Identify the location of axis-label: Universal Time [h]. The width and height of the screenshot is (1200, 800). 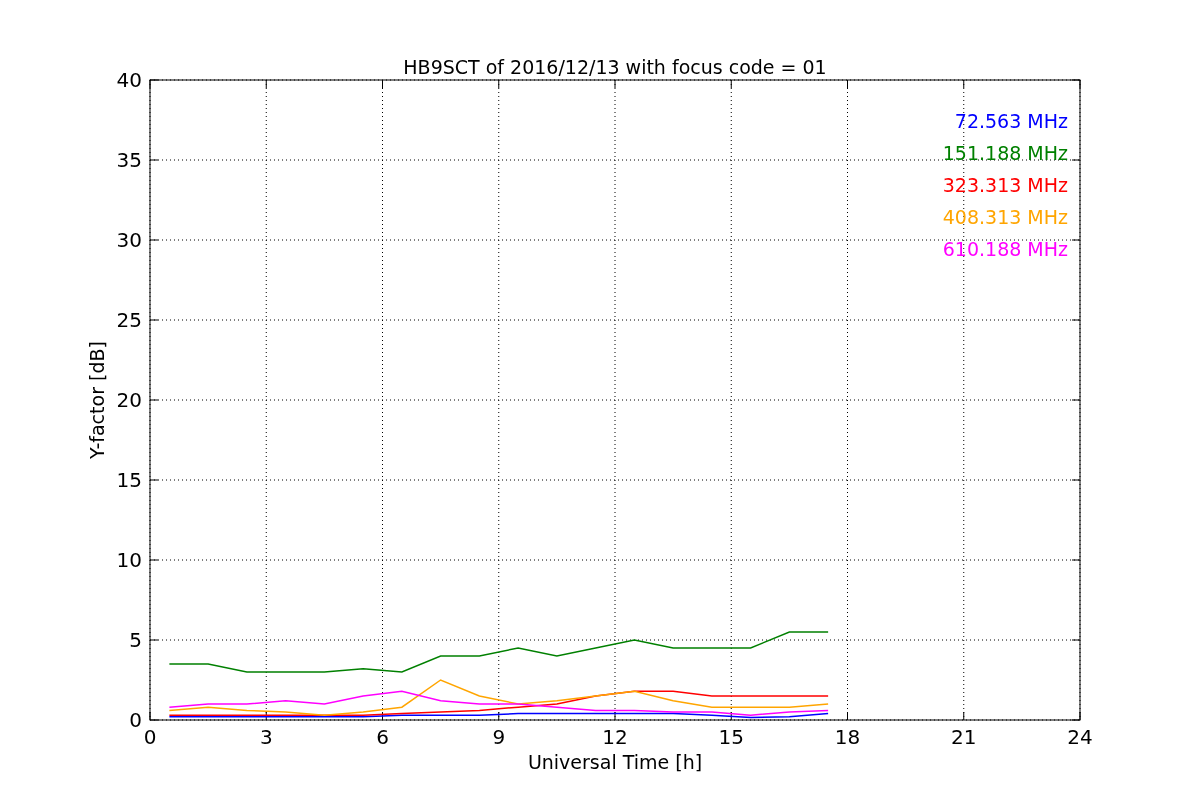
(615, 762).